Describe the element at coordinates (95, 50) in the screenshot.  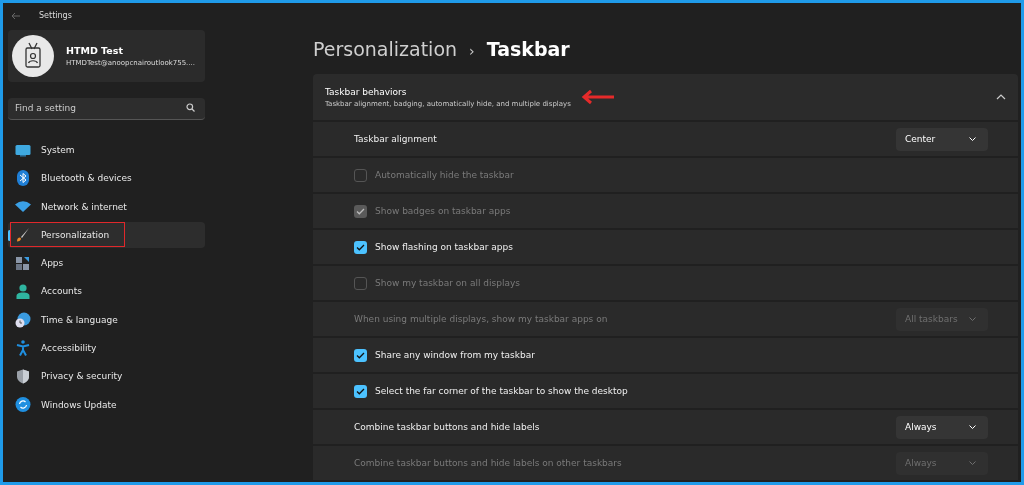
I see `profile-name: HTMD Test` at that location.